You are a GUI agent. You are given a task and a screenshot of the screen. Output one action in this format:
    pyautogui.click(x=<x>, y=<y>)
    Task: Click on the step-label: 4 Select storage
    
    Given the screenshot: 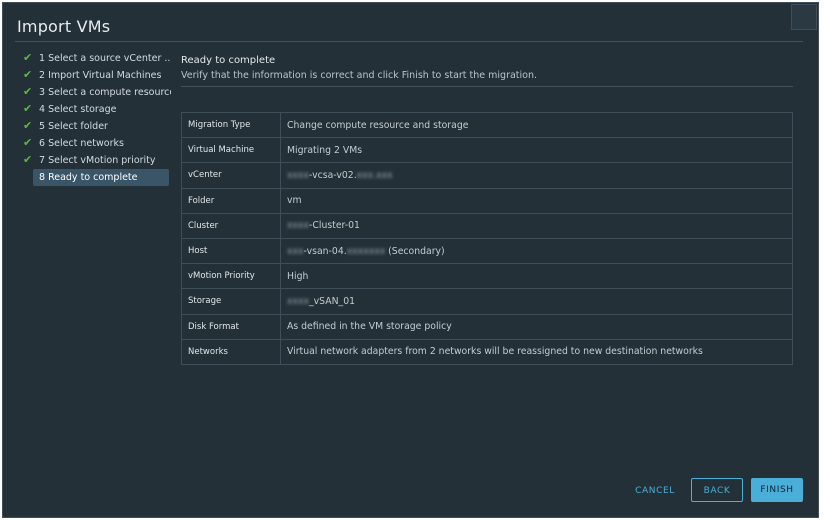 What is the action you would take?
    pyautogui.click(x=78, y=109)
    